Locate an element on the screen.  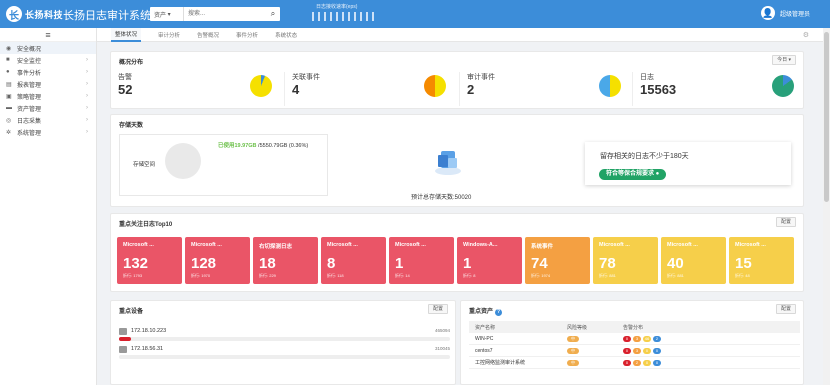
table-row: 工控网络监测审计系统中 0 2 0 0 is located at coordinates (634, 363).